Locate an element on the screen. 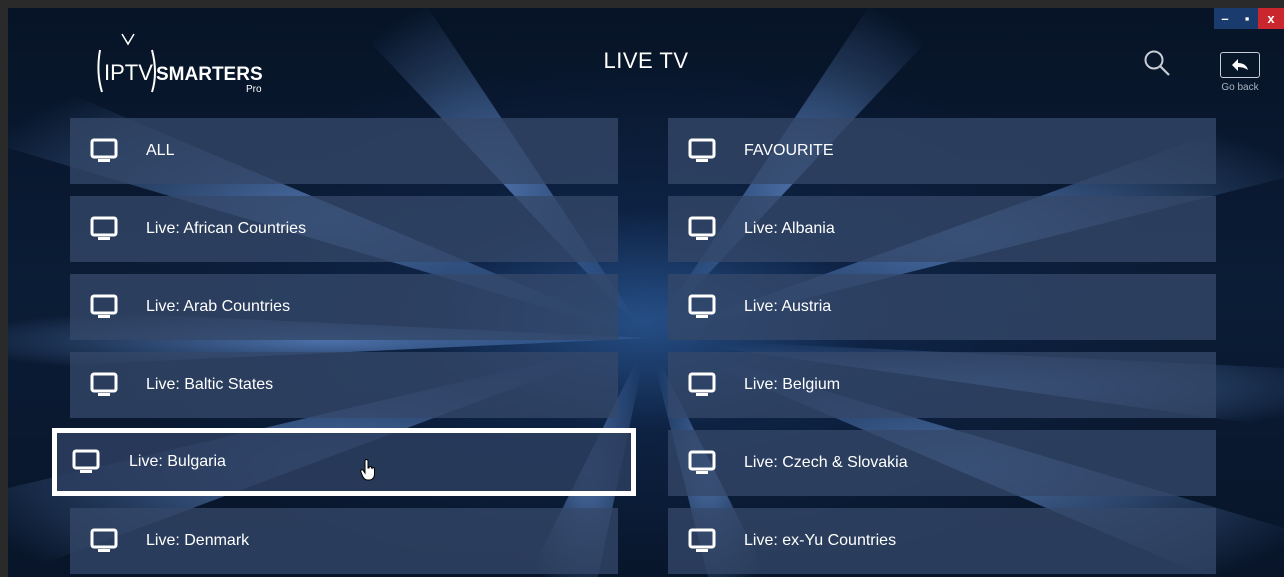  category-label: Live: Albania is located at coordinates (789, 228).